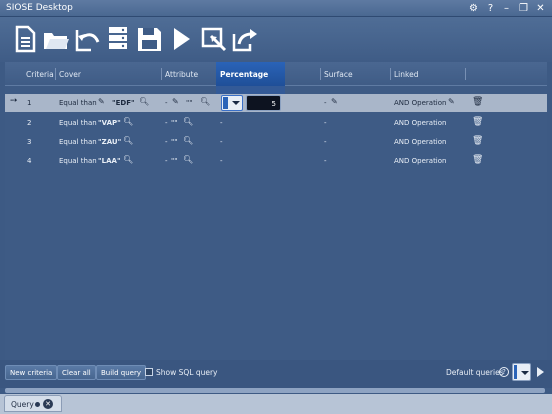  Describe the element at coordinates (40, 74) in the screenshot. I see `column-criteria: Criteria` at that location.